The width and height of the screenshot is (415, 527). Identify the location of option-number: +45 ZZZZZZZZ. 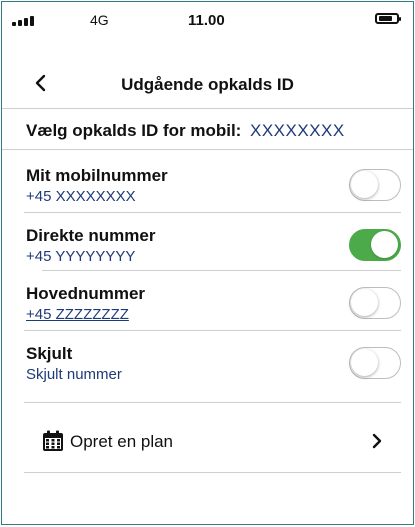
(77, 314).